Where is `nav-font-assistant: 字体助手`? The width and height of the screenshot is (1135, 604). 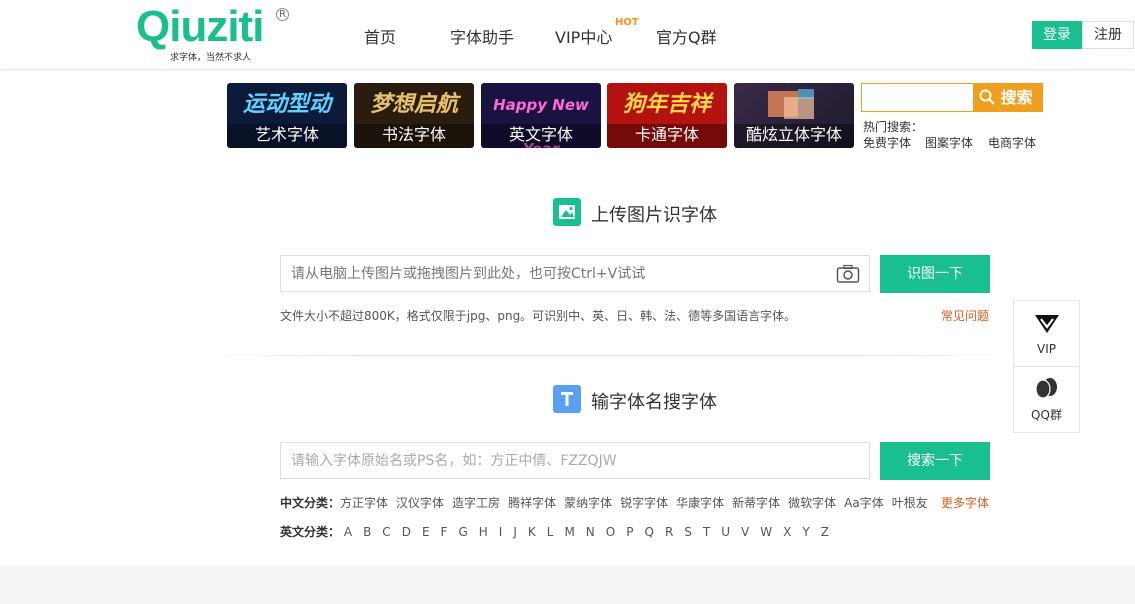
nav-font-assistant: 字体助手 is located at coordinates (482, 36).